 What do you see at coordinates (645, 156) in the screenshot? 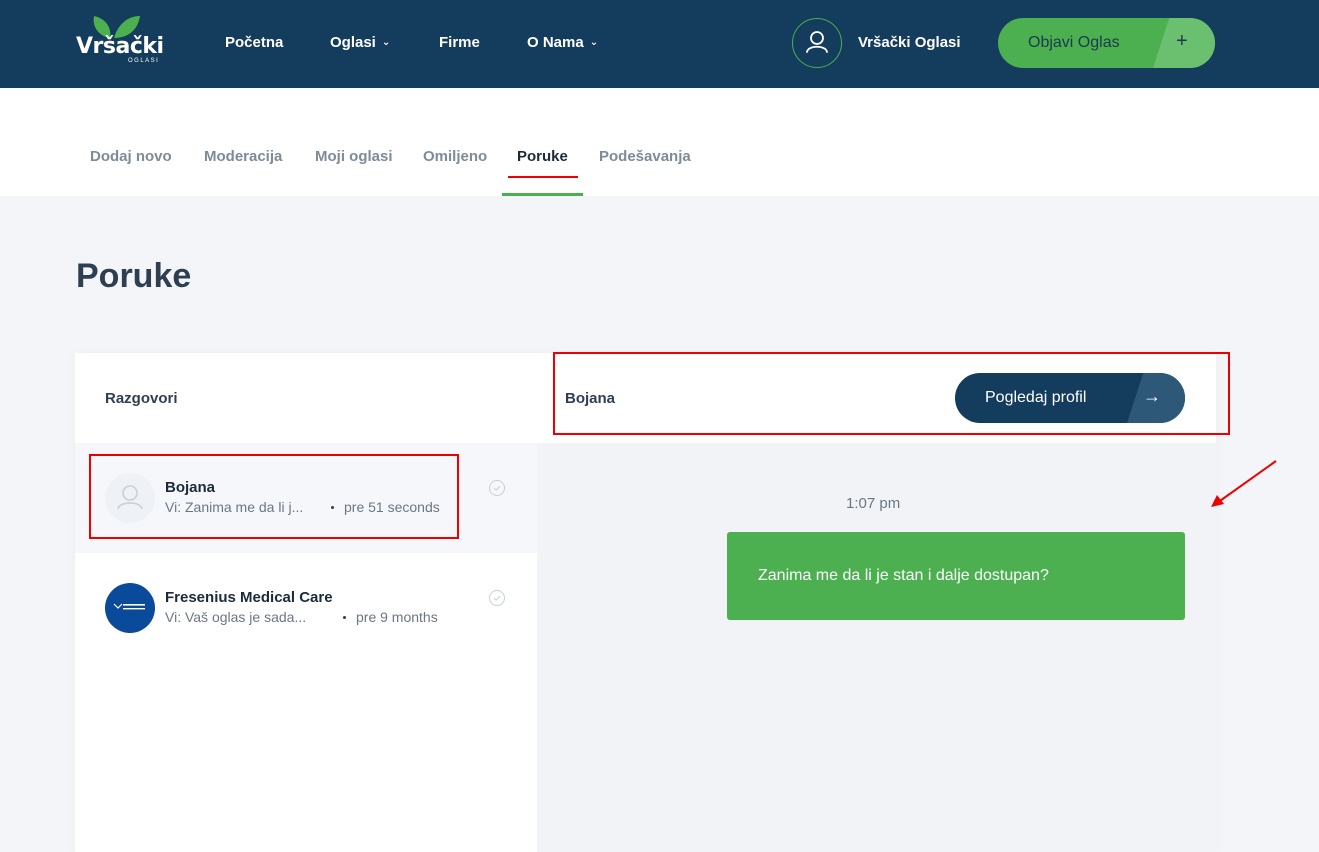
I see `tab-podesavanja: Podešavanja` at bounding box center [645, 156].